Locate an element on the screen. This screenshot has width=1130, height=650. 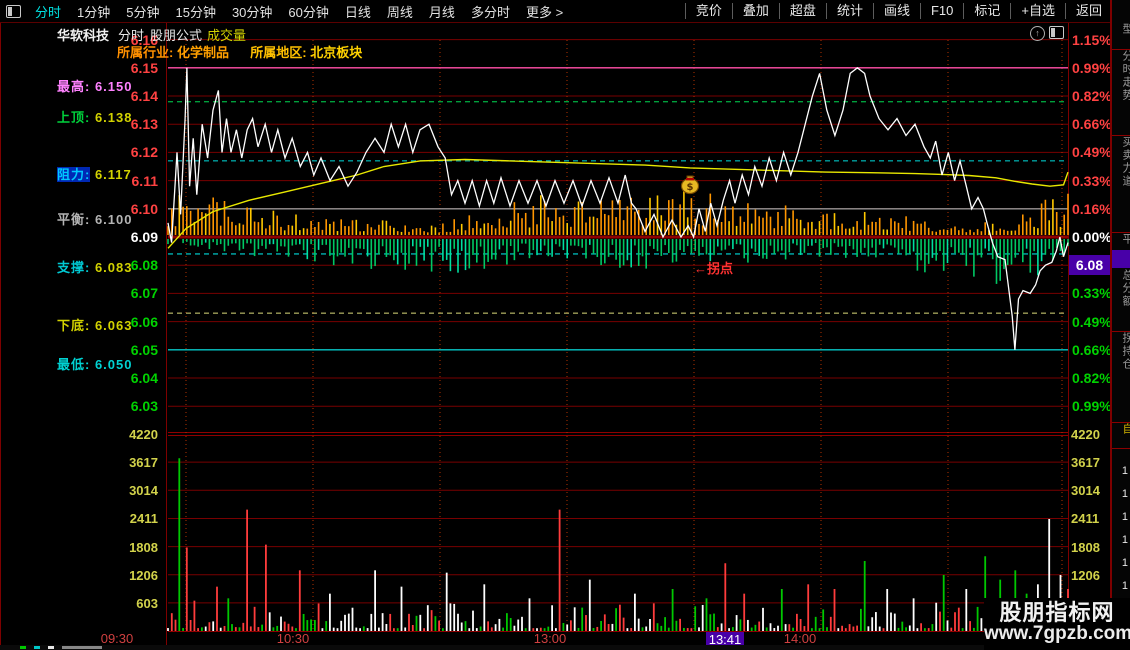
sidebar-tab-fragment: 型 is located at coordinates (1121, 36).